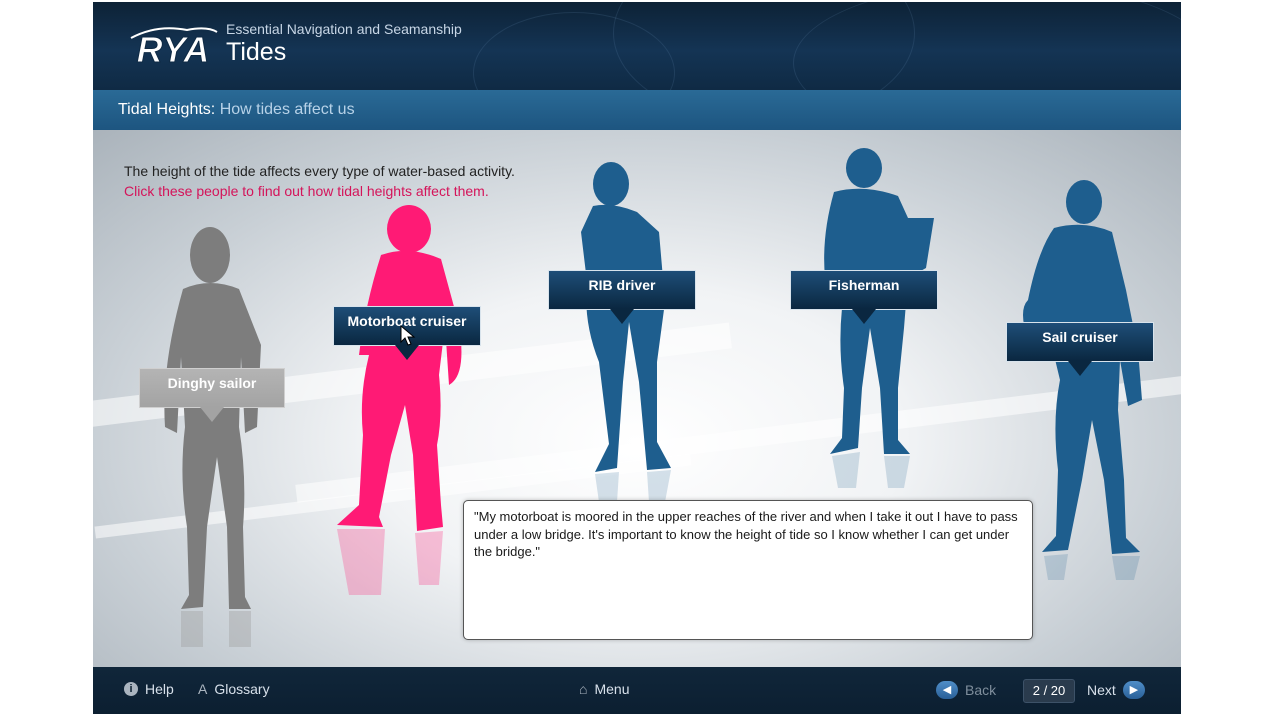 The width and height of the screenshot is (1280, 720). I want to click on chevron-right-icon: ▶, so click(1133, 690).